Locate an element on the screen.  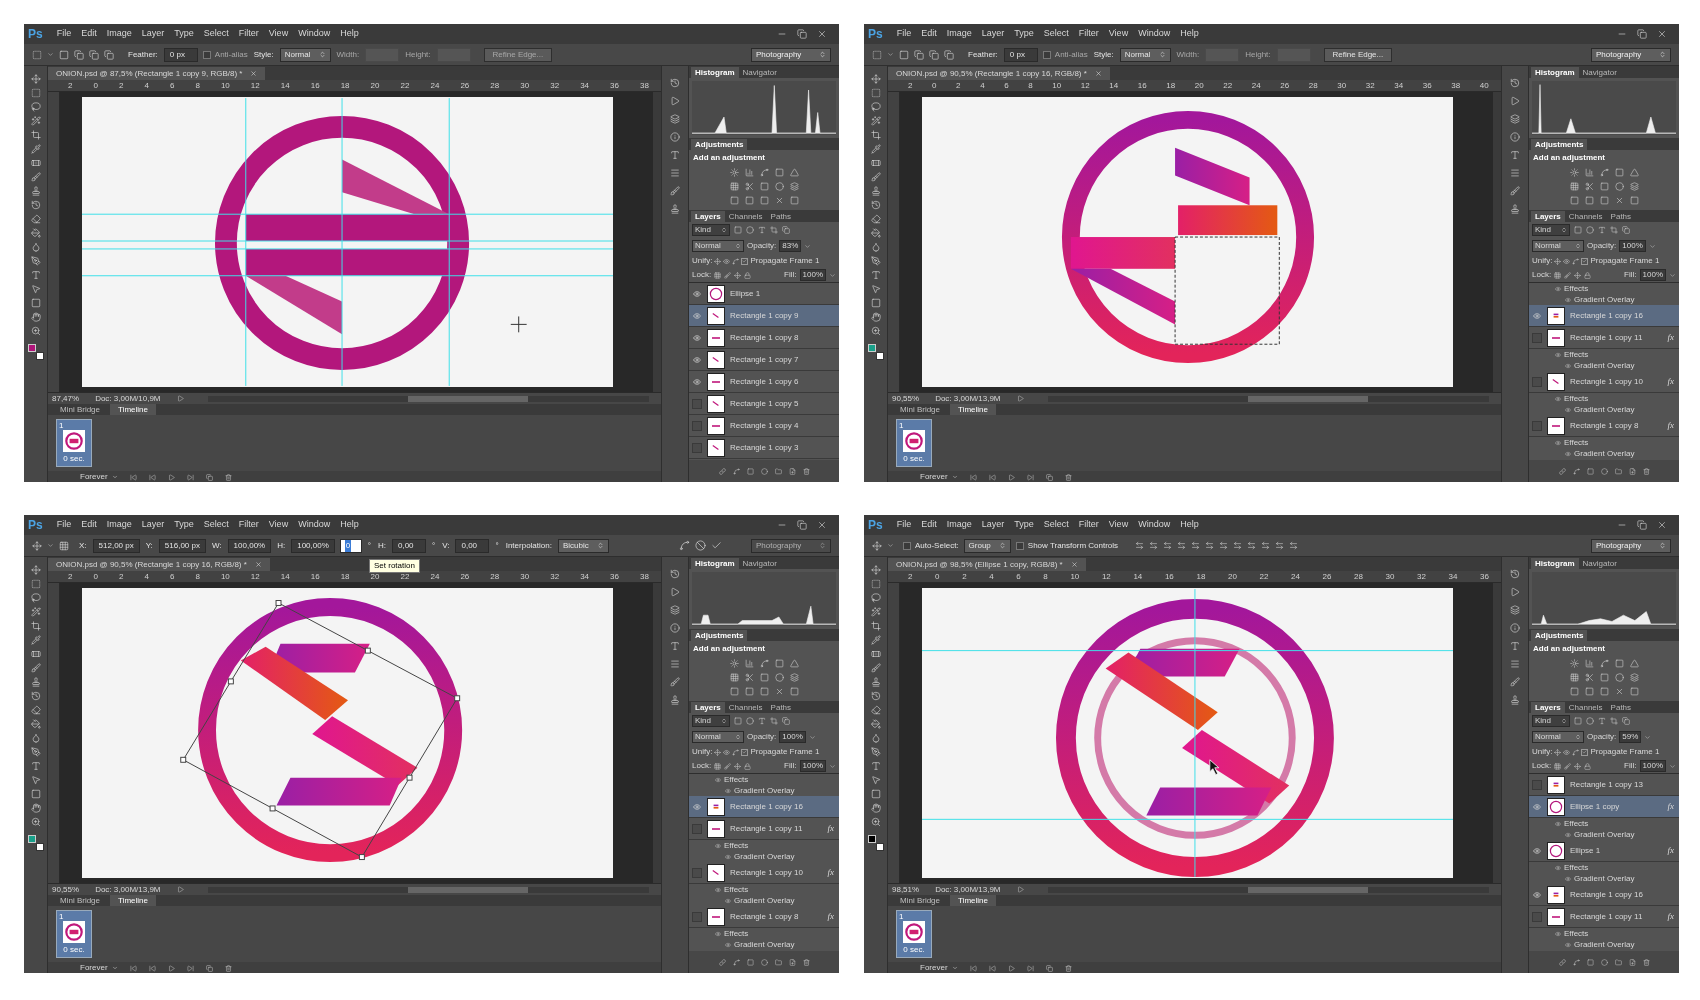
layer-row: Ellipse 1 is located at coordinates (764, 294).